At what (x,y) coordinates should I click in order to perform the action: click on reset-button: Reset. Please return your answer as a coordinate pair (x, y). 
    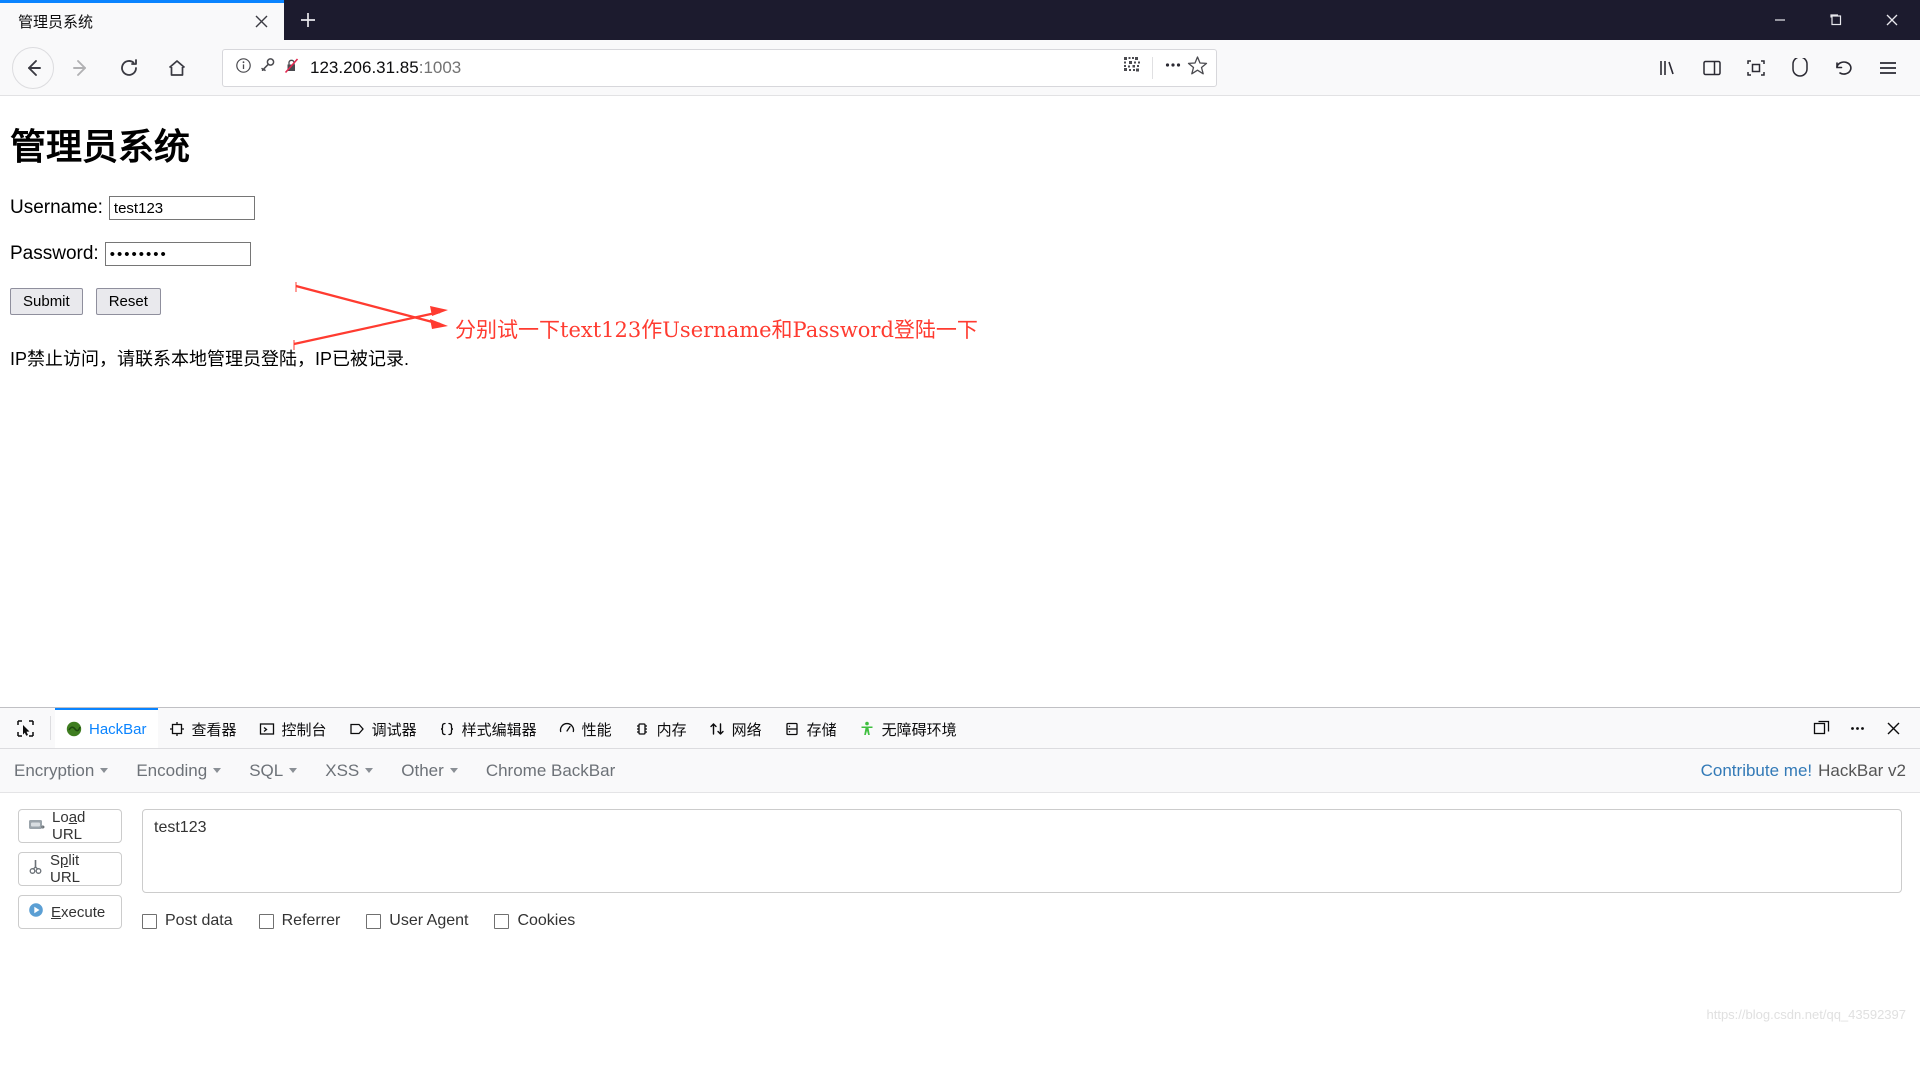
    Looking at the image, I should click on (128, 301).